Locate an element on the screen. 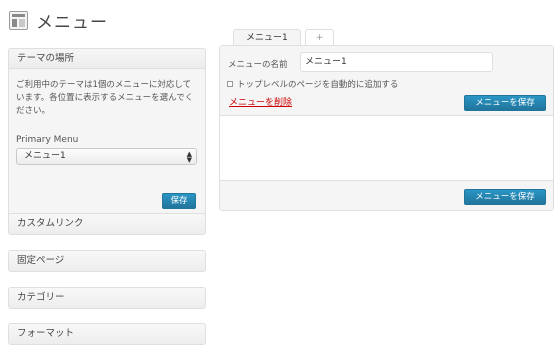  pages-box: 固定ページ is located at coordinates (107, 261).